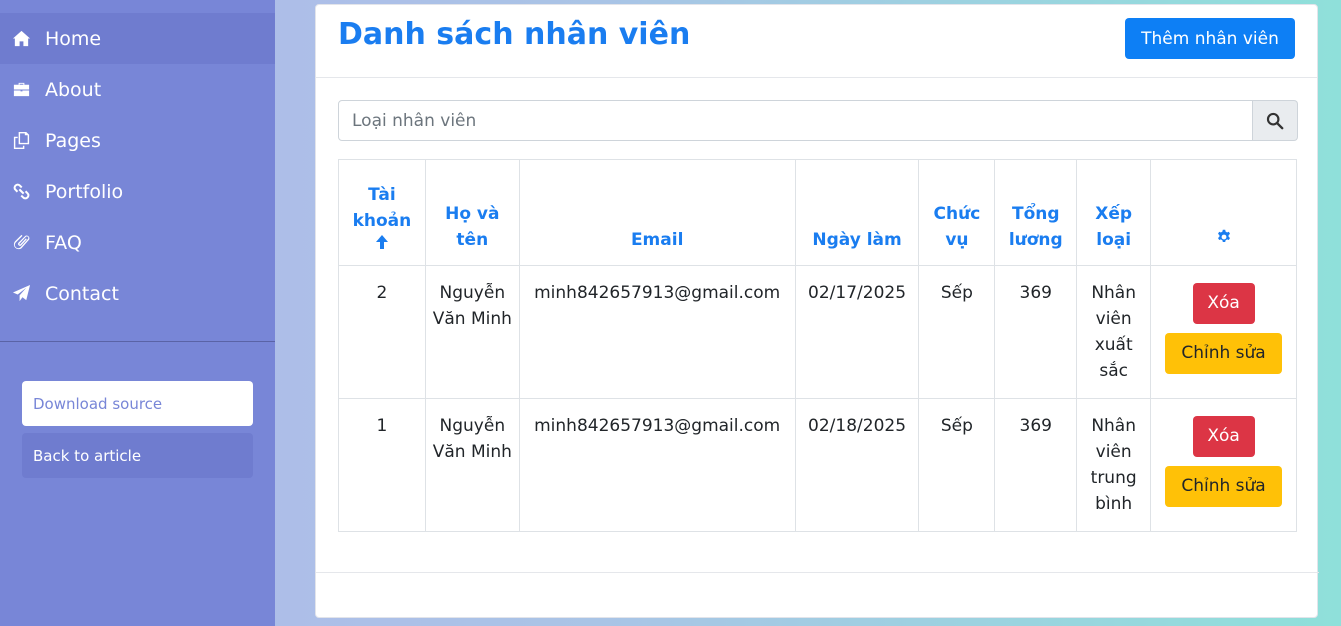  What do you see at coordinates (472, 212) in the screenshot?
I see `header-name: Họ và tên` at bounding box center [472, 212].